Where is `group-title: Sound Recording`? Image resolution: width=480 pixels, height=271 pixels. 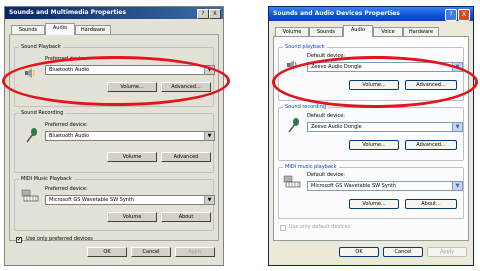
group-title: Sound Recording is located at coordinates (42, 113).